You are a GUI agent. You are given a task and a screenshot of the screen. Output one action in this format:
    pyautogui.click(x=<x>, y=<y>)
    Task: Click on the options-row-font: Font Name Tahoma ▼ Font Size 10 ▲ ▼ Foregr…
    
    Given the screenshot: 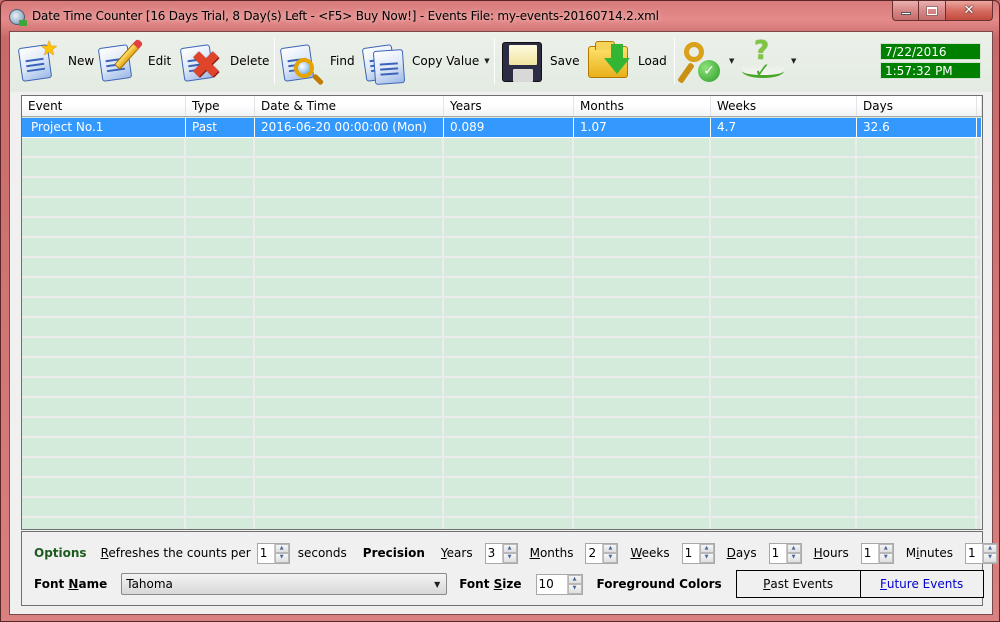 What is the action you would take?
    pyautogui.click(x=509, y=584)
    